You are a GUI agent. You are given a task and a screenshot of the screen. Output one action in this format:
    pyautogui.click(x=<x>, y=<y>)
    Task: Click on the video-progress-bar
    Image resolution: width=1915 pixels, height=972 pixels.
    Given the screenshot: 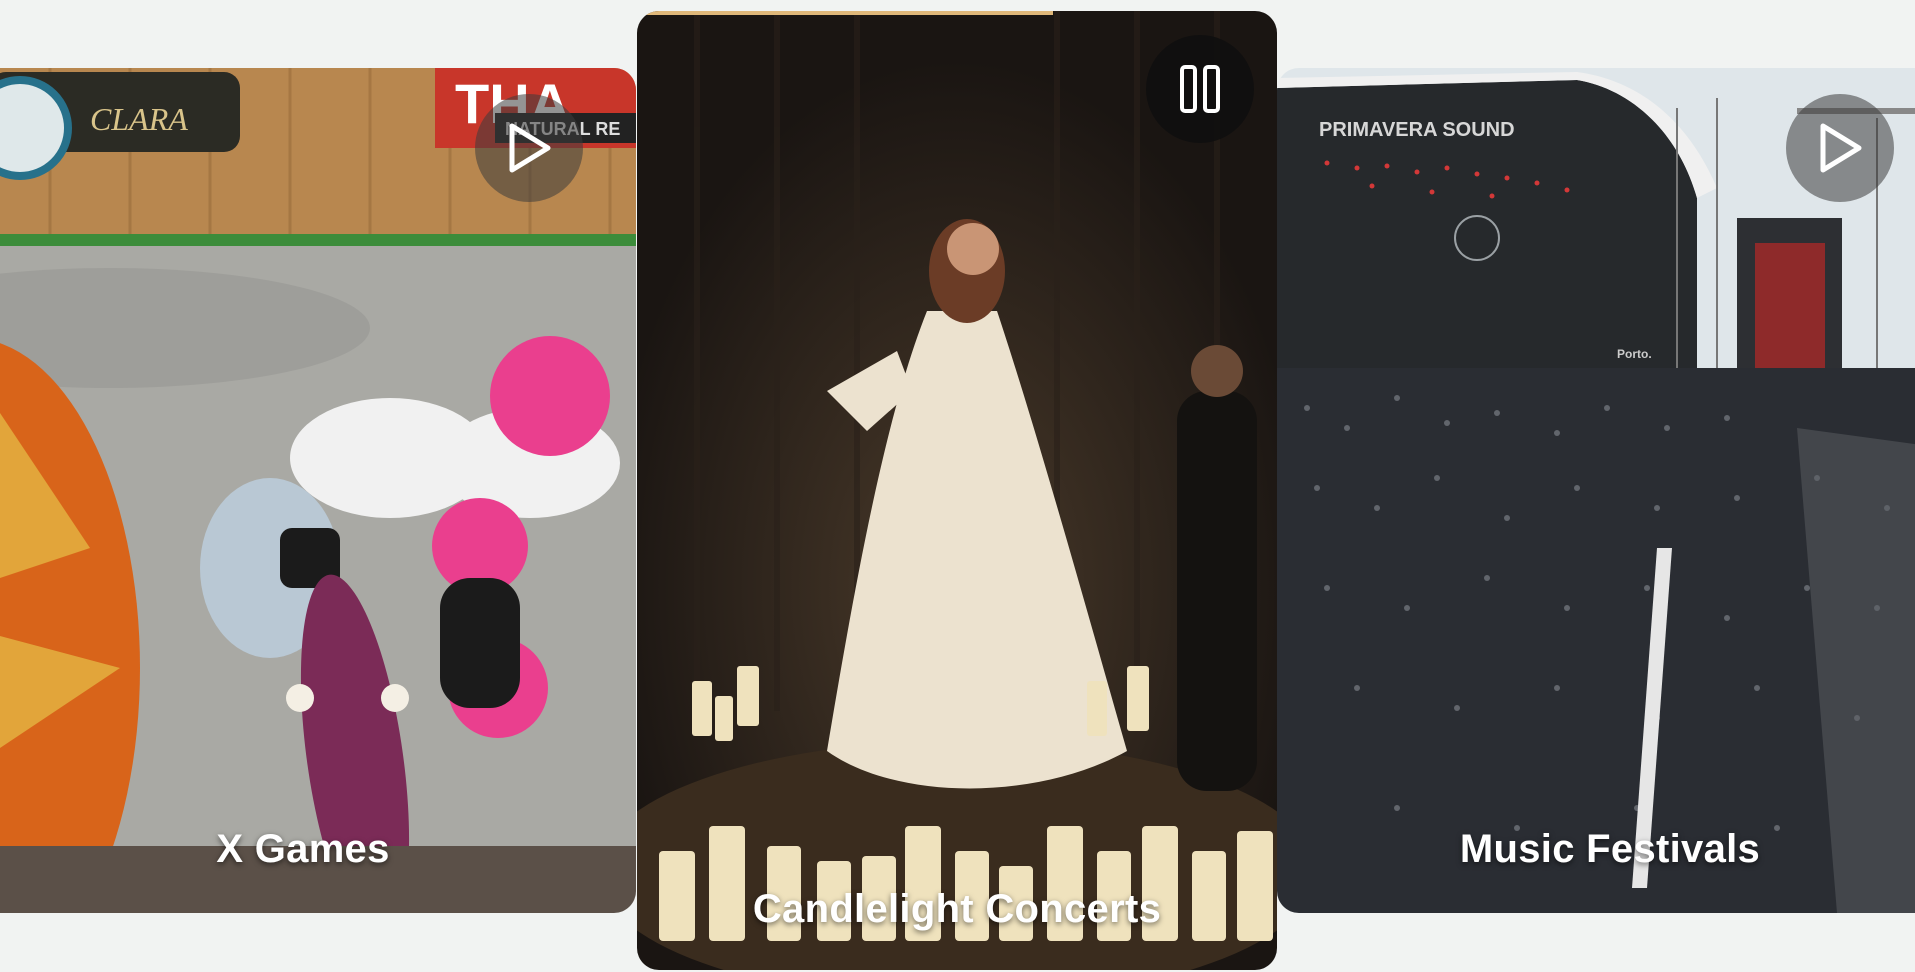 What is the action you would take?
    pyautogui.click(x=845, y=13)
    